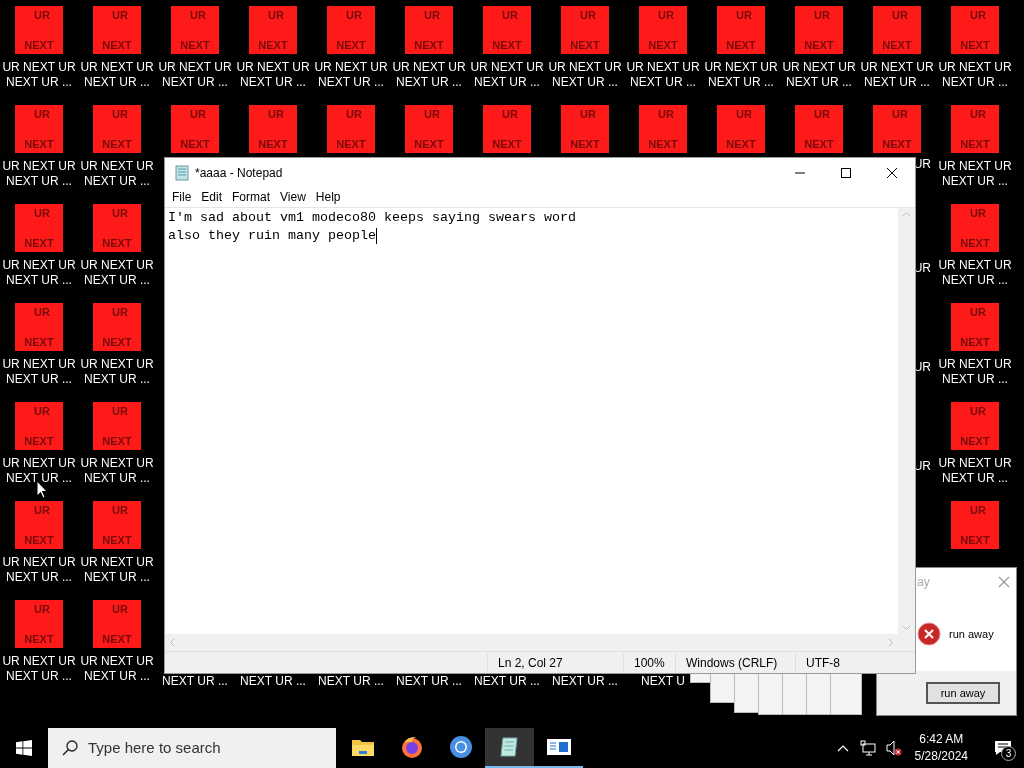 The image size is (1024, 768). What do you see at coordinates (509, 748) in the screenshot?
I see `taskbar-app` at bounding box center [509, 748].